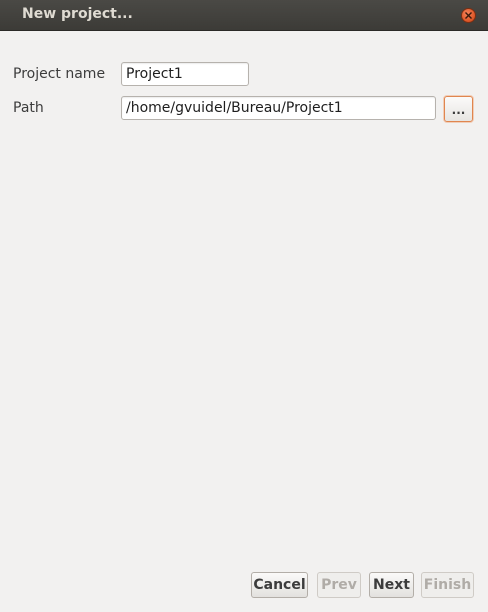  I want to click on project-name-label: Project name, so click(59, 74).